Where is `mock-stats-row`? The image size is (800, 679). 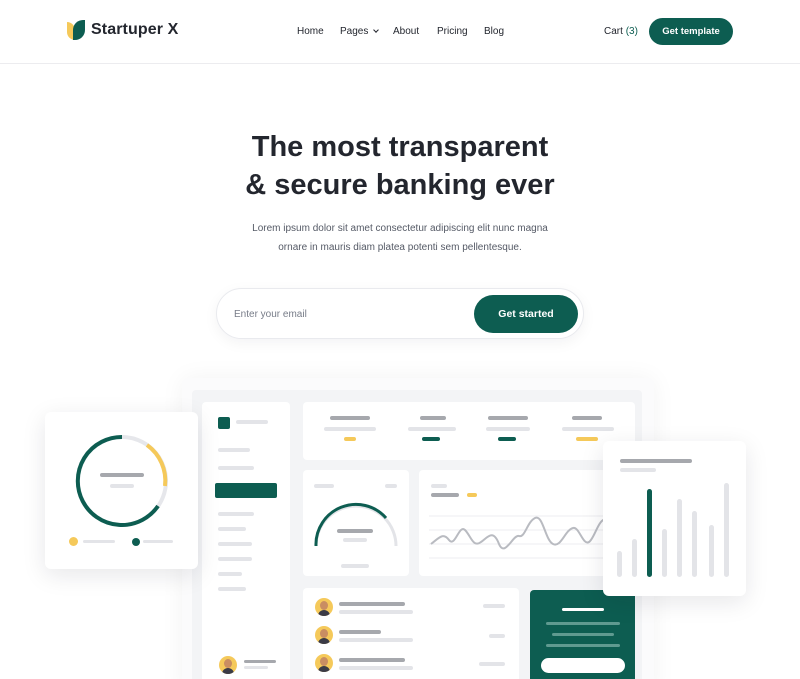 mock-stats-row is located at coordinates (469, 431).